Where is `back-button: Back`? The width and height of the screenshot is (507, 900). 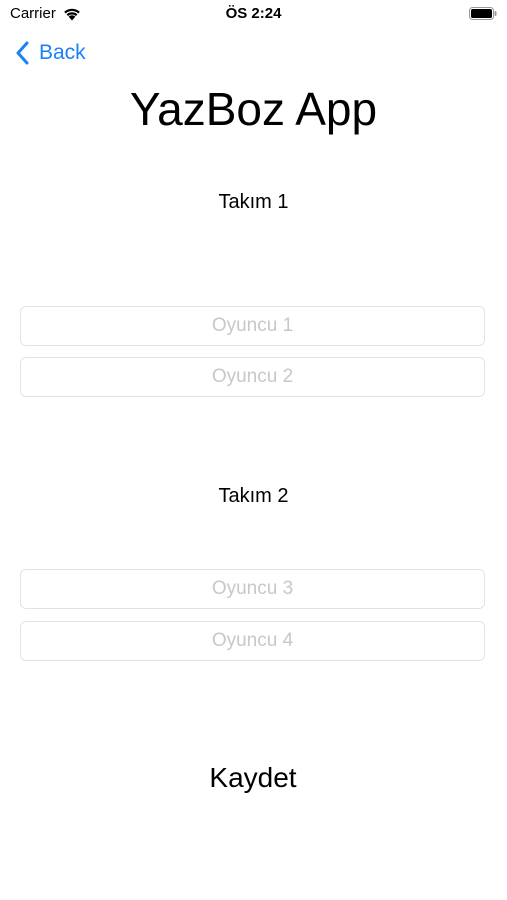 back-button: Back is located at coordinates (50, 53).